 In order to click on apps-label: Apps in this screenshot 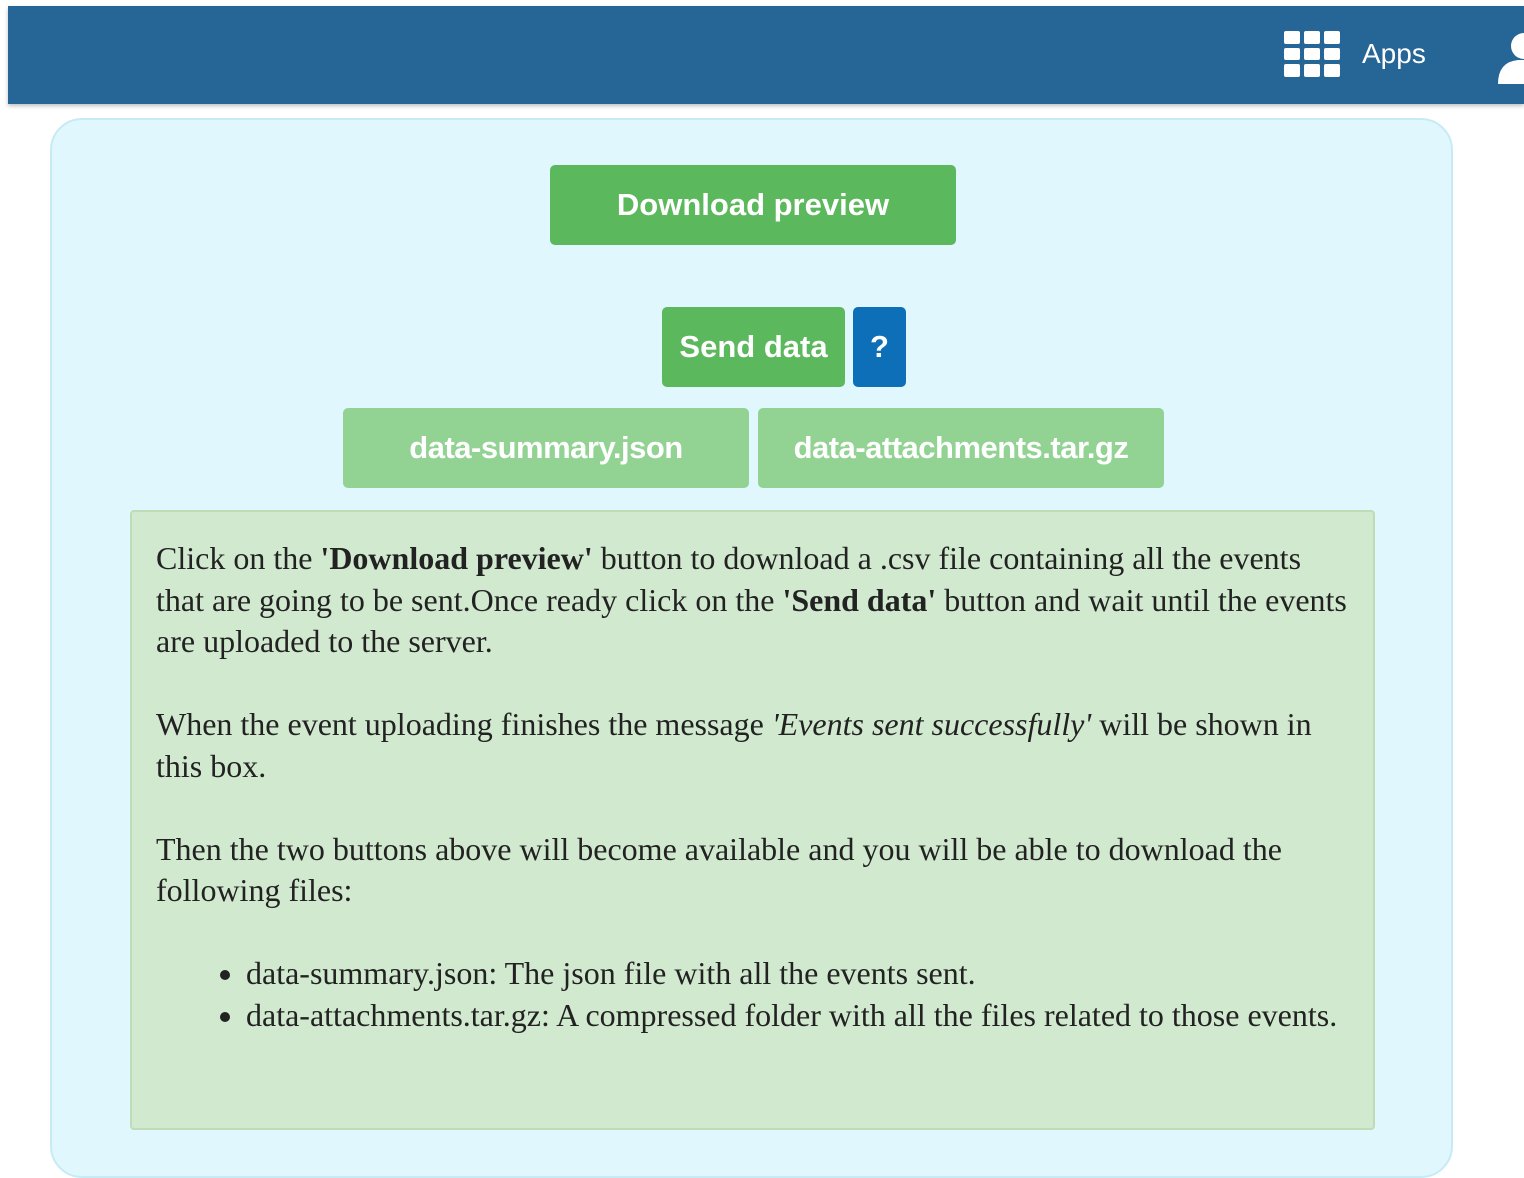, I will do `click(1394, 53)`.